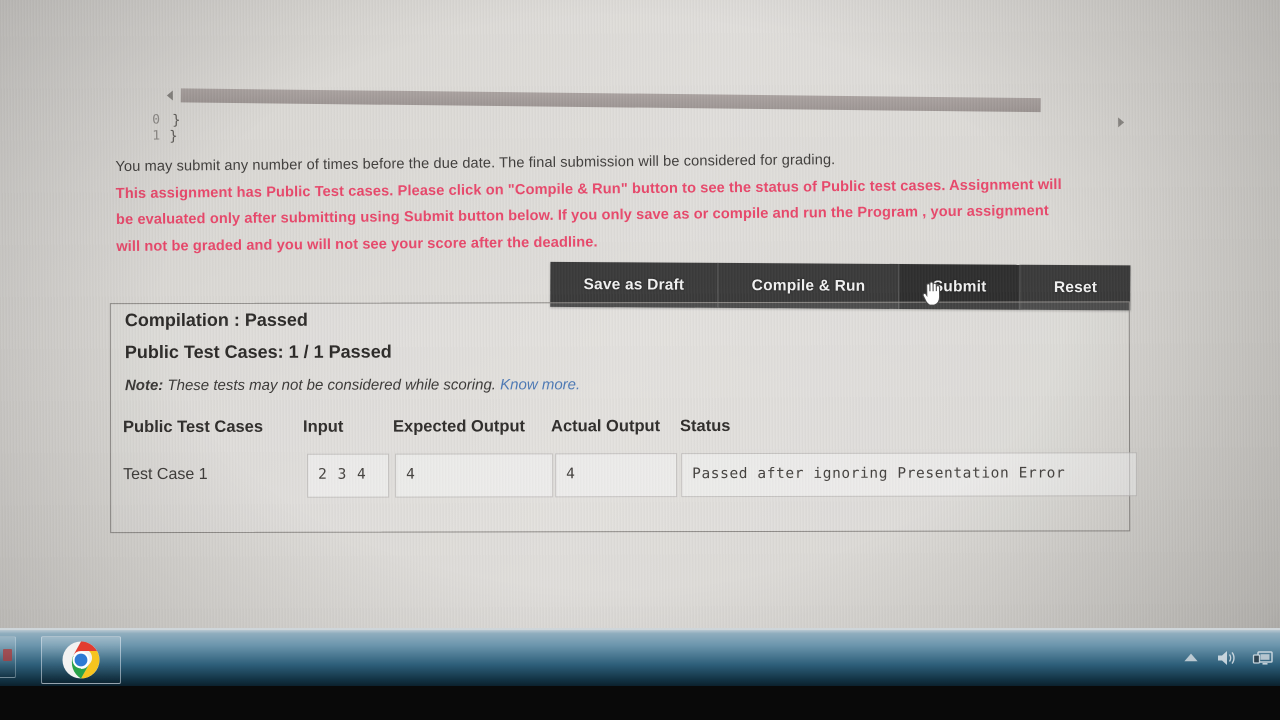  Describe the element at coordinates (640, 658) in the screenshot. I see `taskbar-glass` at that location.